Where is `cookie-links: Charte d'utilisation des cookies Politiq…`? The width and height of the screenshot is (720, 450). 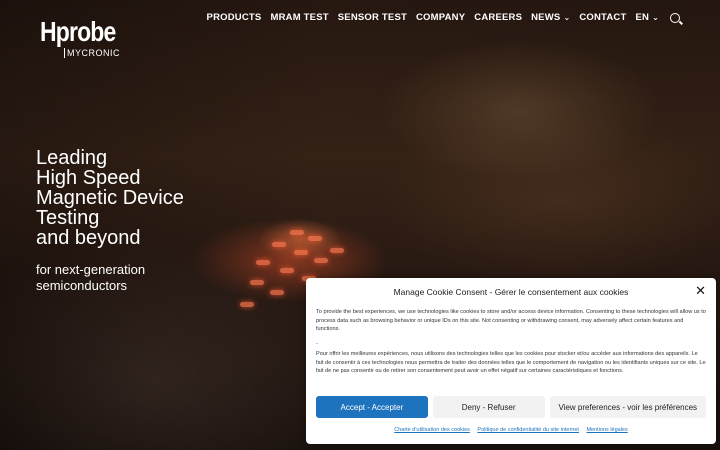 cookie-links: Charte d'utilisation des cookies Politiq… is located at coordinates (511, 430).